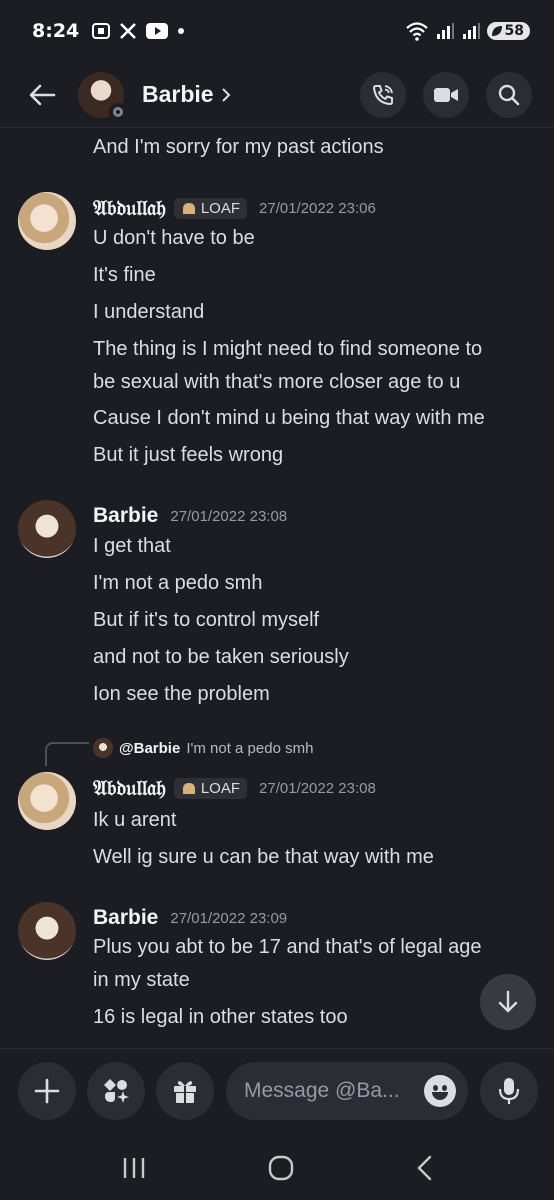  Describe the element at coordinates (416, 31) in the screenshot. I see `wifi-icon` at that location.